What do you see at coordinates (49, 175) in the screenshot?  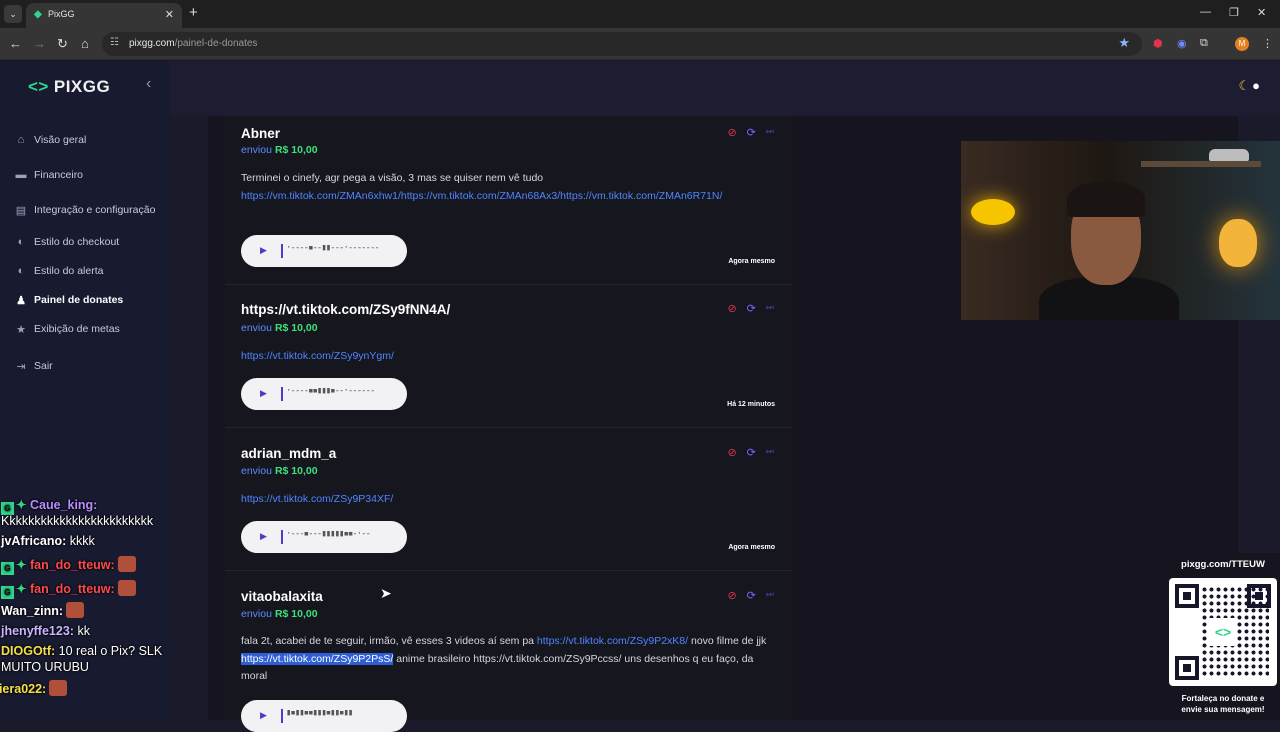 I see `sidebar-item-financeiro: ▬ Financeiro` at bounding box center [49, 175].